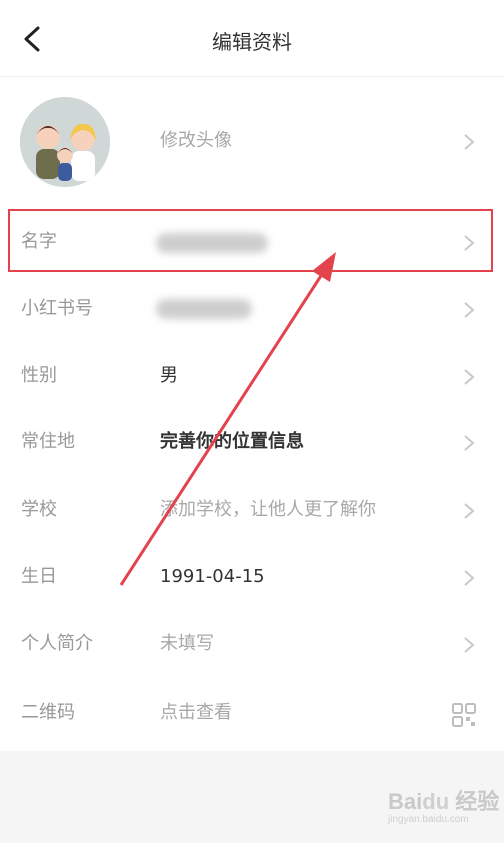  I want to click on birthday-label: 生日, so click(39, 576).